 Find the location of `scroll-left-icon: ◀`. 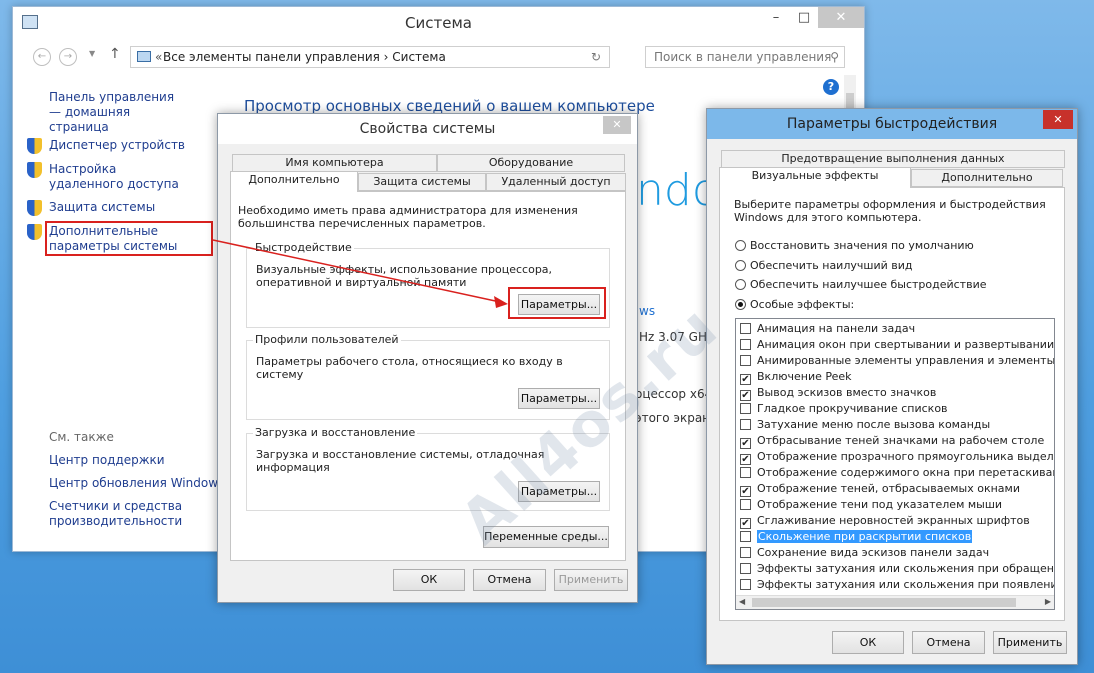

scroll-left-icon: ◀ is located at coordinates (742, 601).